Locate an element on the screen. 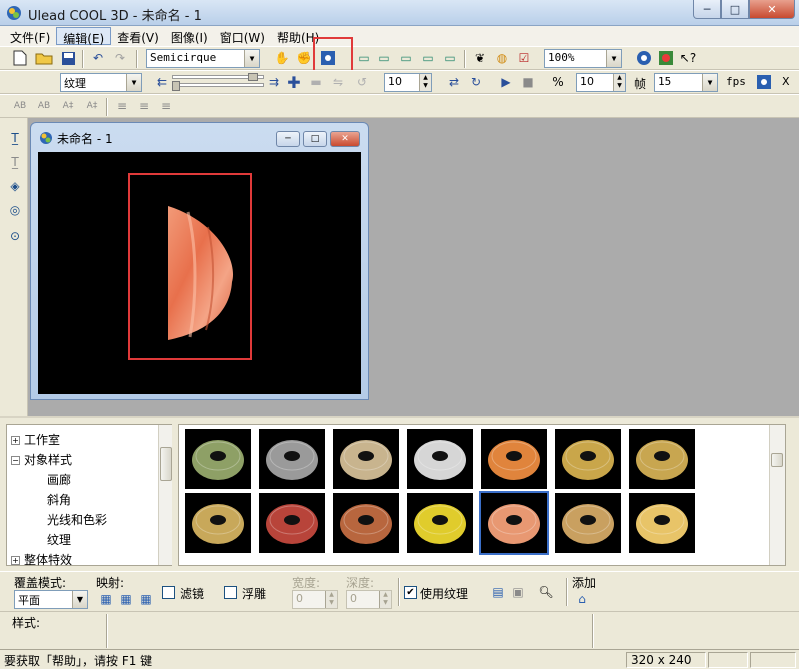 The image size is (799, 669). fast-forward-icon: ⇉ is located at coordinates (274, 82).